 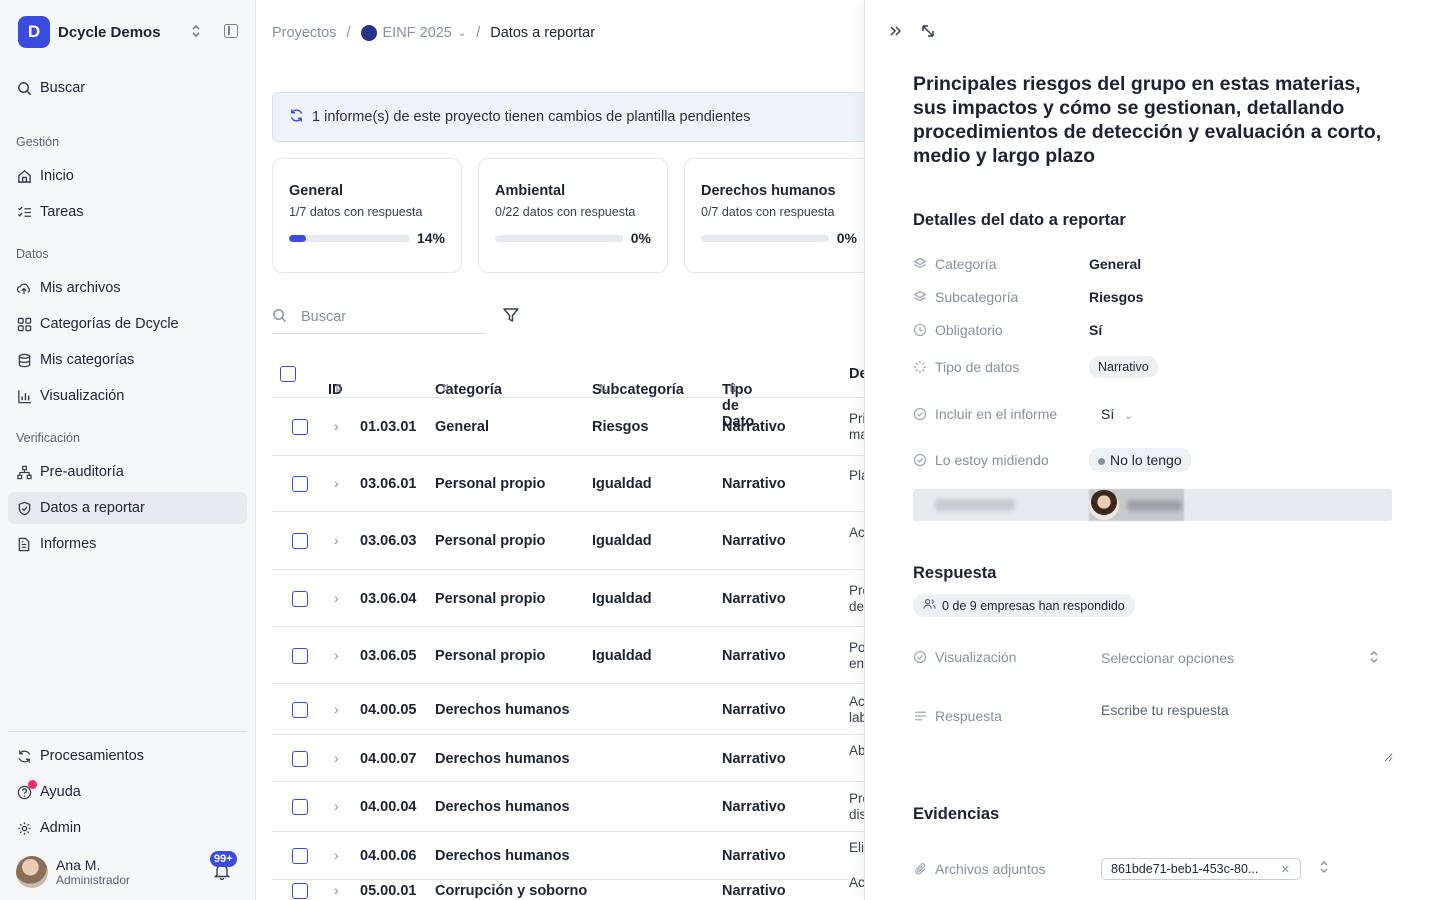 I want to click on expand-panel-icon, so click(x=928, y=33).